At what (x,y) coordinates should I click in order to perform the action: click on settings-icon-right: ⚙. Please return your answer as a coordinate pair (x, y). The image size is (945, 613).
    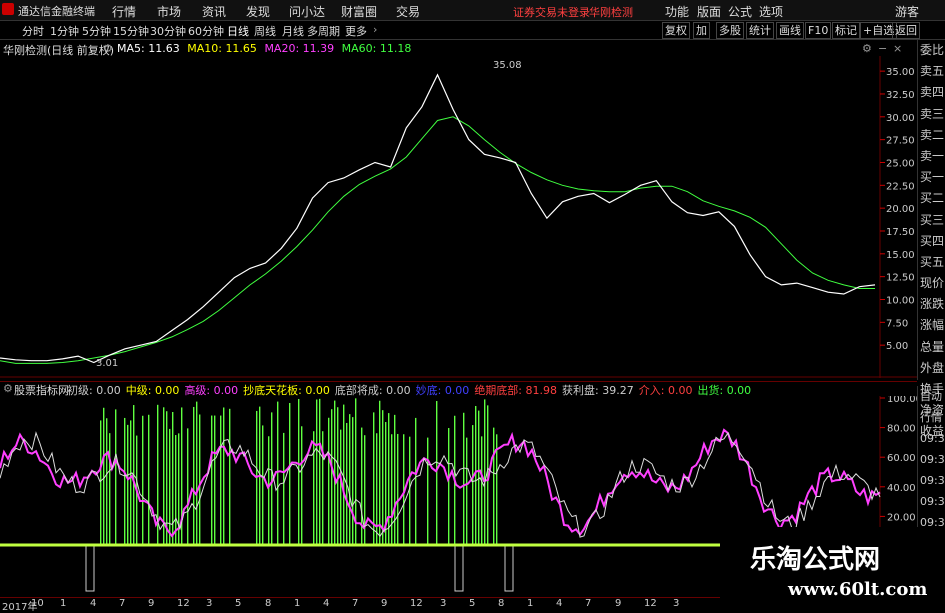
    Looking at the image, I should click on (867, 48).